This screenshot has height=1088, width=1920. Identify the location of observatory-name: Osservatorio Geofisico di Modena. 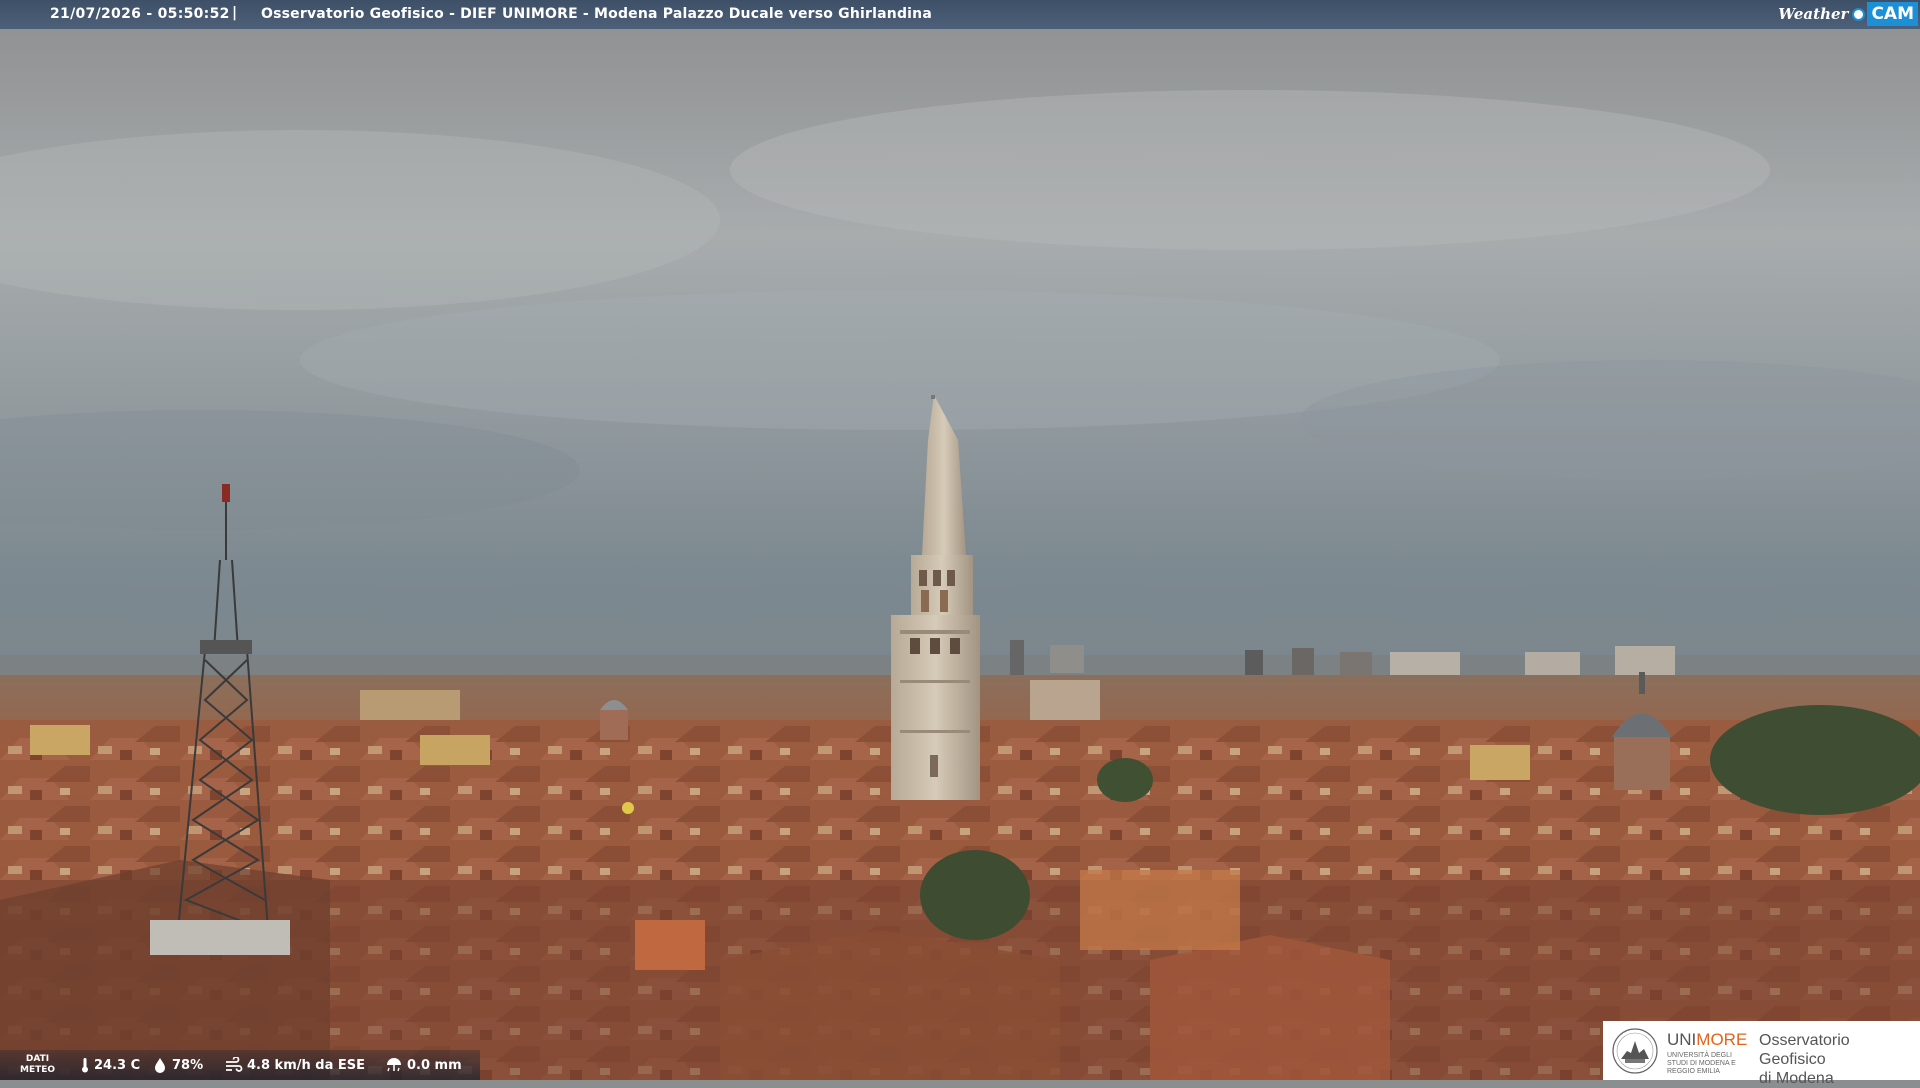
(1839, 1059).